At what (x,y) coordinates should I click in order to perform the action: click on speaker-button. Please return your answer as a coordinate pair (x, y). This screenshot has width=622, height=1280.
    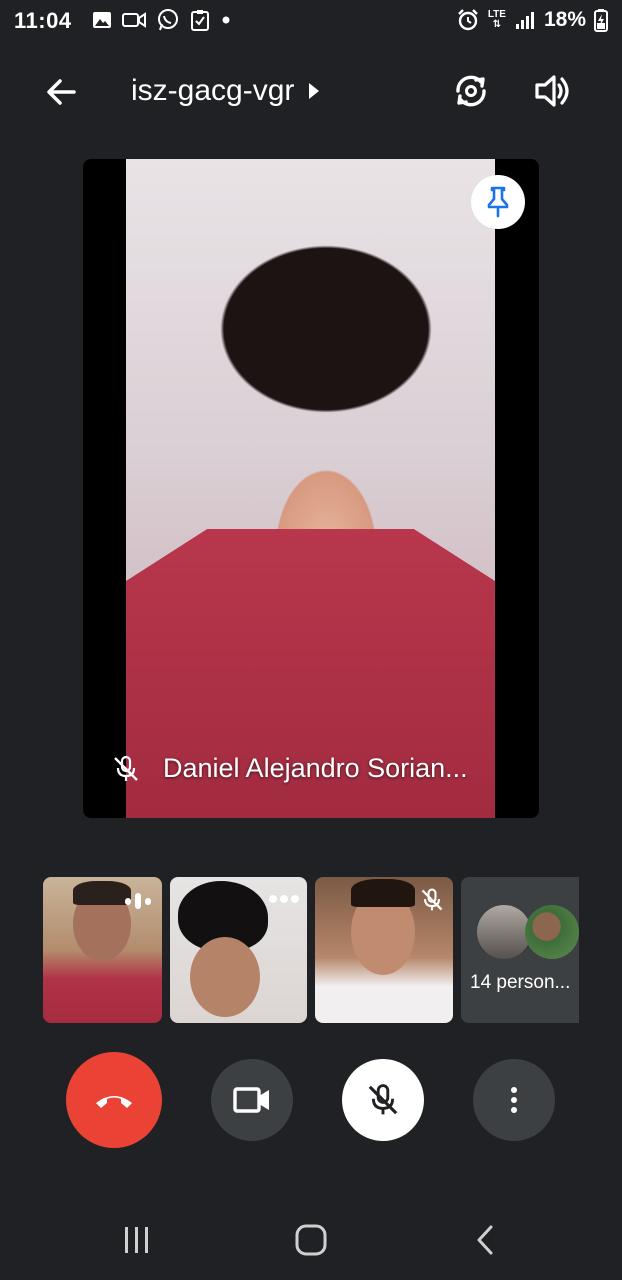
    Looking at the image, I should click on (553, 91).